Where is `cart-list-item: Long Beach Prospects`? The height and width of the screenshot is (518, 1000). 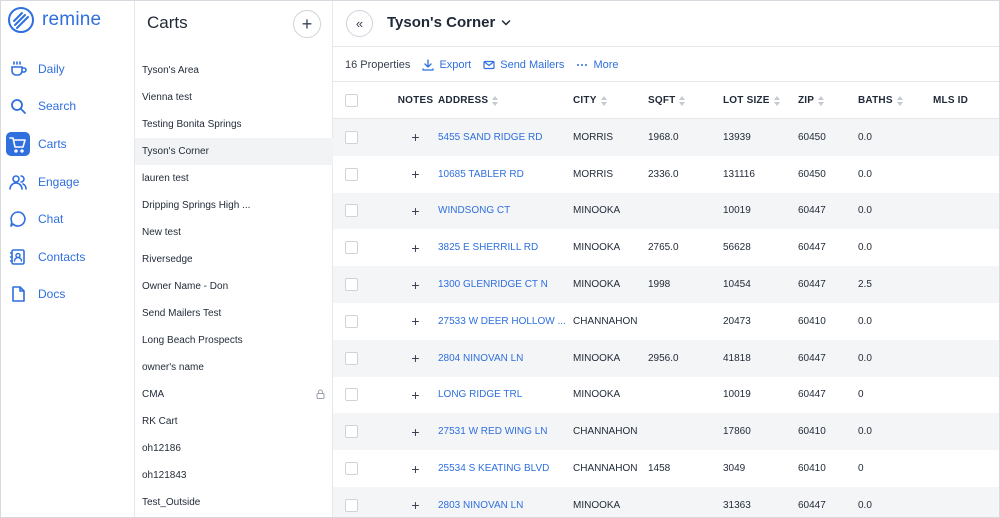 cart-list-item: Long Beach Prospects is located at coordinates (234, 340).